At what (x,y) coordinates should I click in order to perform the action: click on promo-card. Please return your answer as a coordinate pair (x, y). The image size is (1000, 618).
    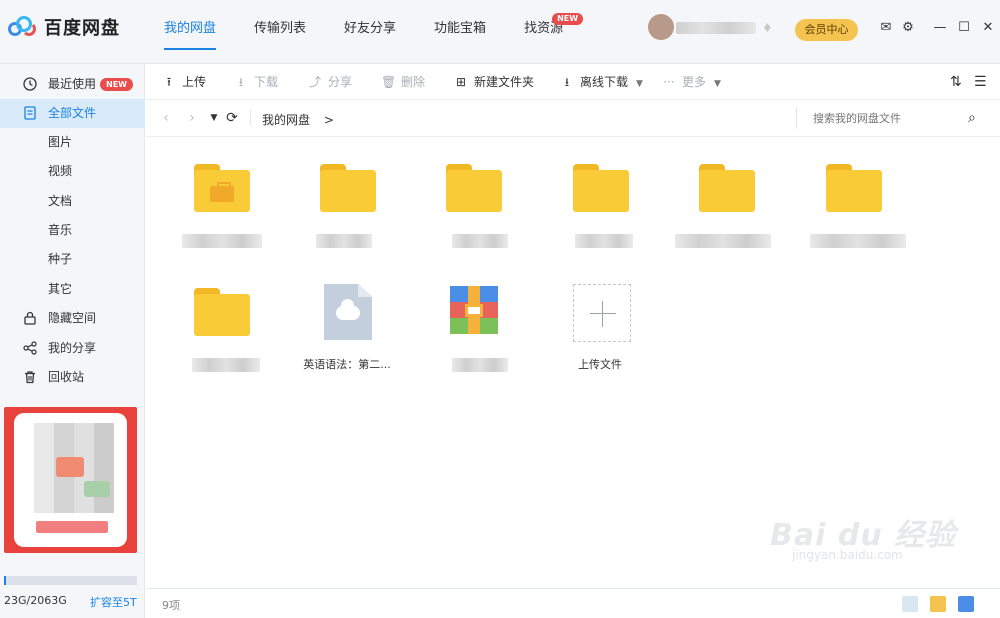
    Looking at the image, I should click on (70, 480).